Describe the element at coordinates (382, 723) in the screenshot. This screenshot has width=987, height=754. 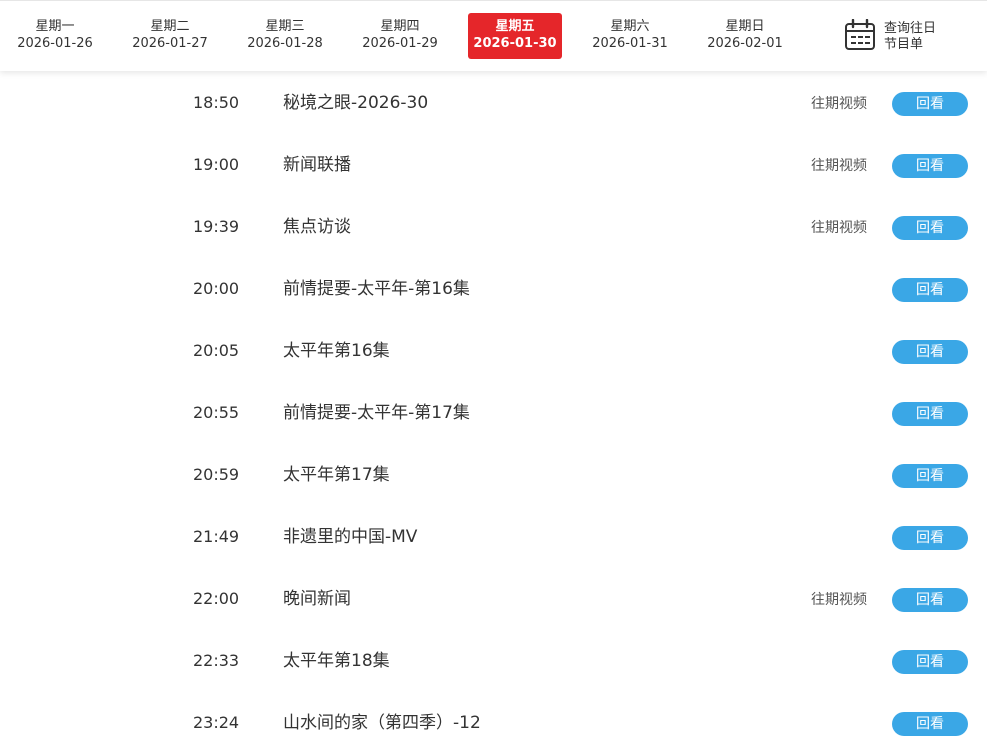
I see `program-title: 山水间的家（第四季）-12` at that location.